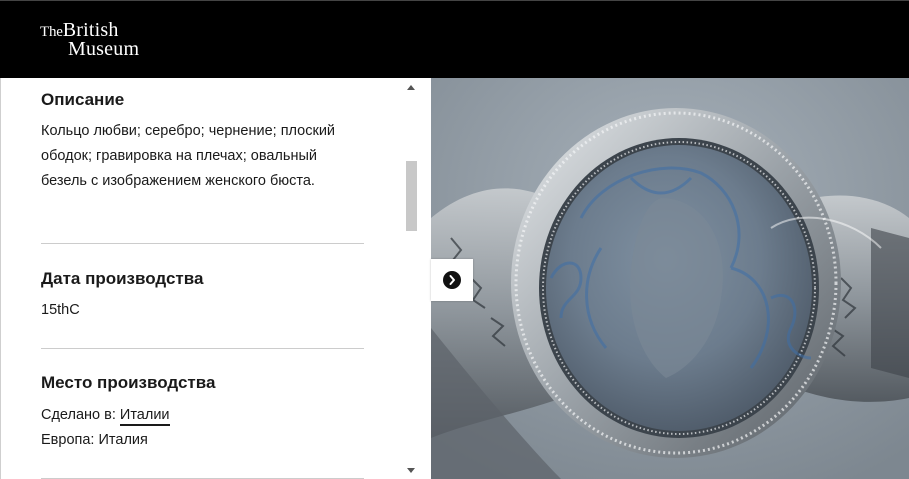 The width and height of the screenshot is (909, 479). I want to click on logo-museum: Museum, so click(104, 49).